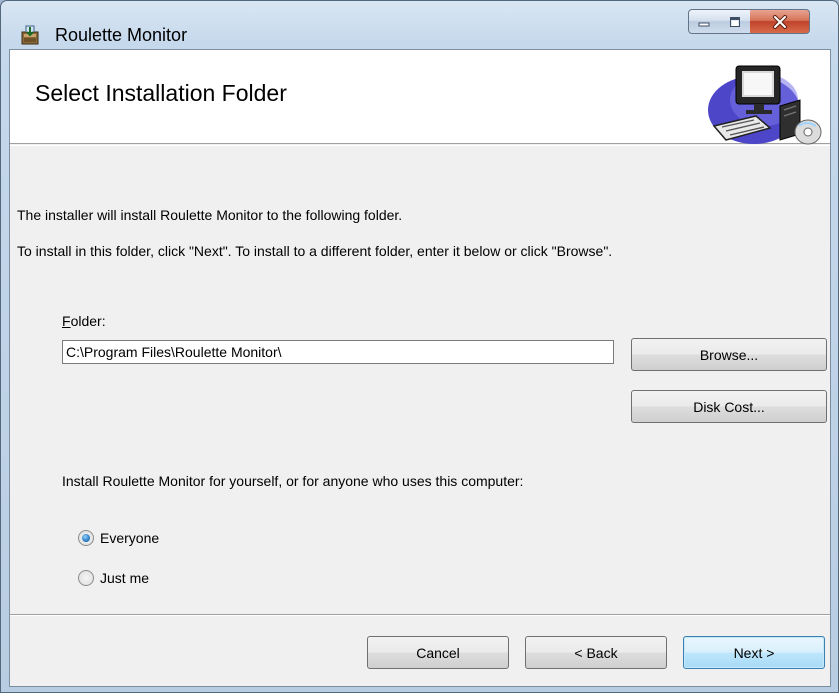 This screenshot has width=839, height=693. I want to click on folder-label-text: older:, so click(88, 321).